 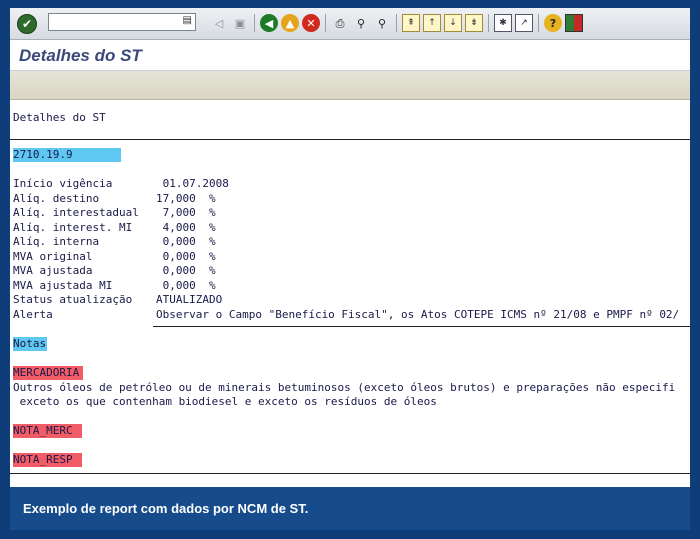 I want to click on field-label: MVA ajustada MI, so click(x=63, y=285).